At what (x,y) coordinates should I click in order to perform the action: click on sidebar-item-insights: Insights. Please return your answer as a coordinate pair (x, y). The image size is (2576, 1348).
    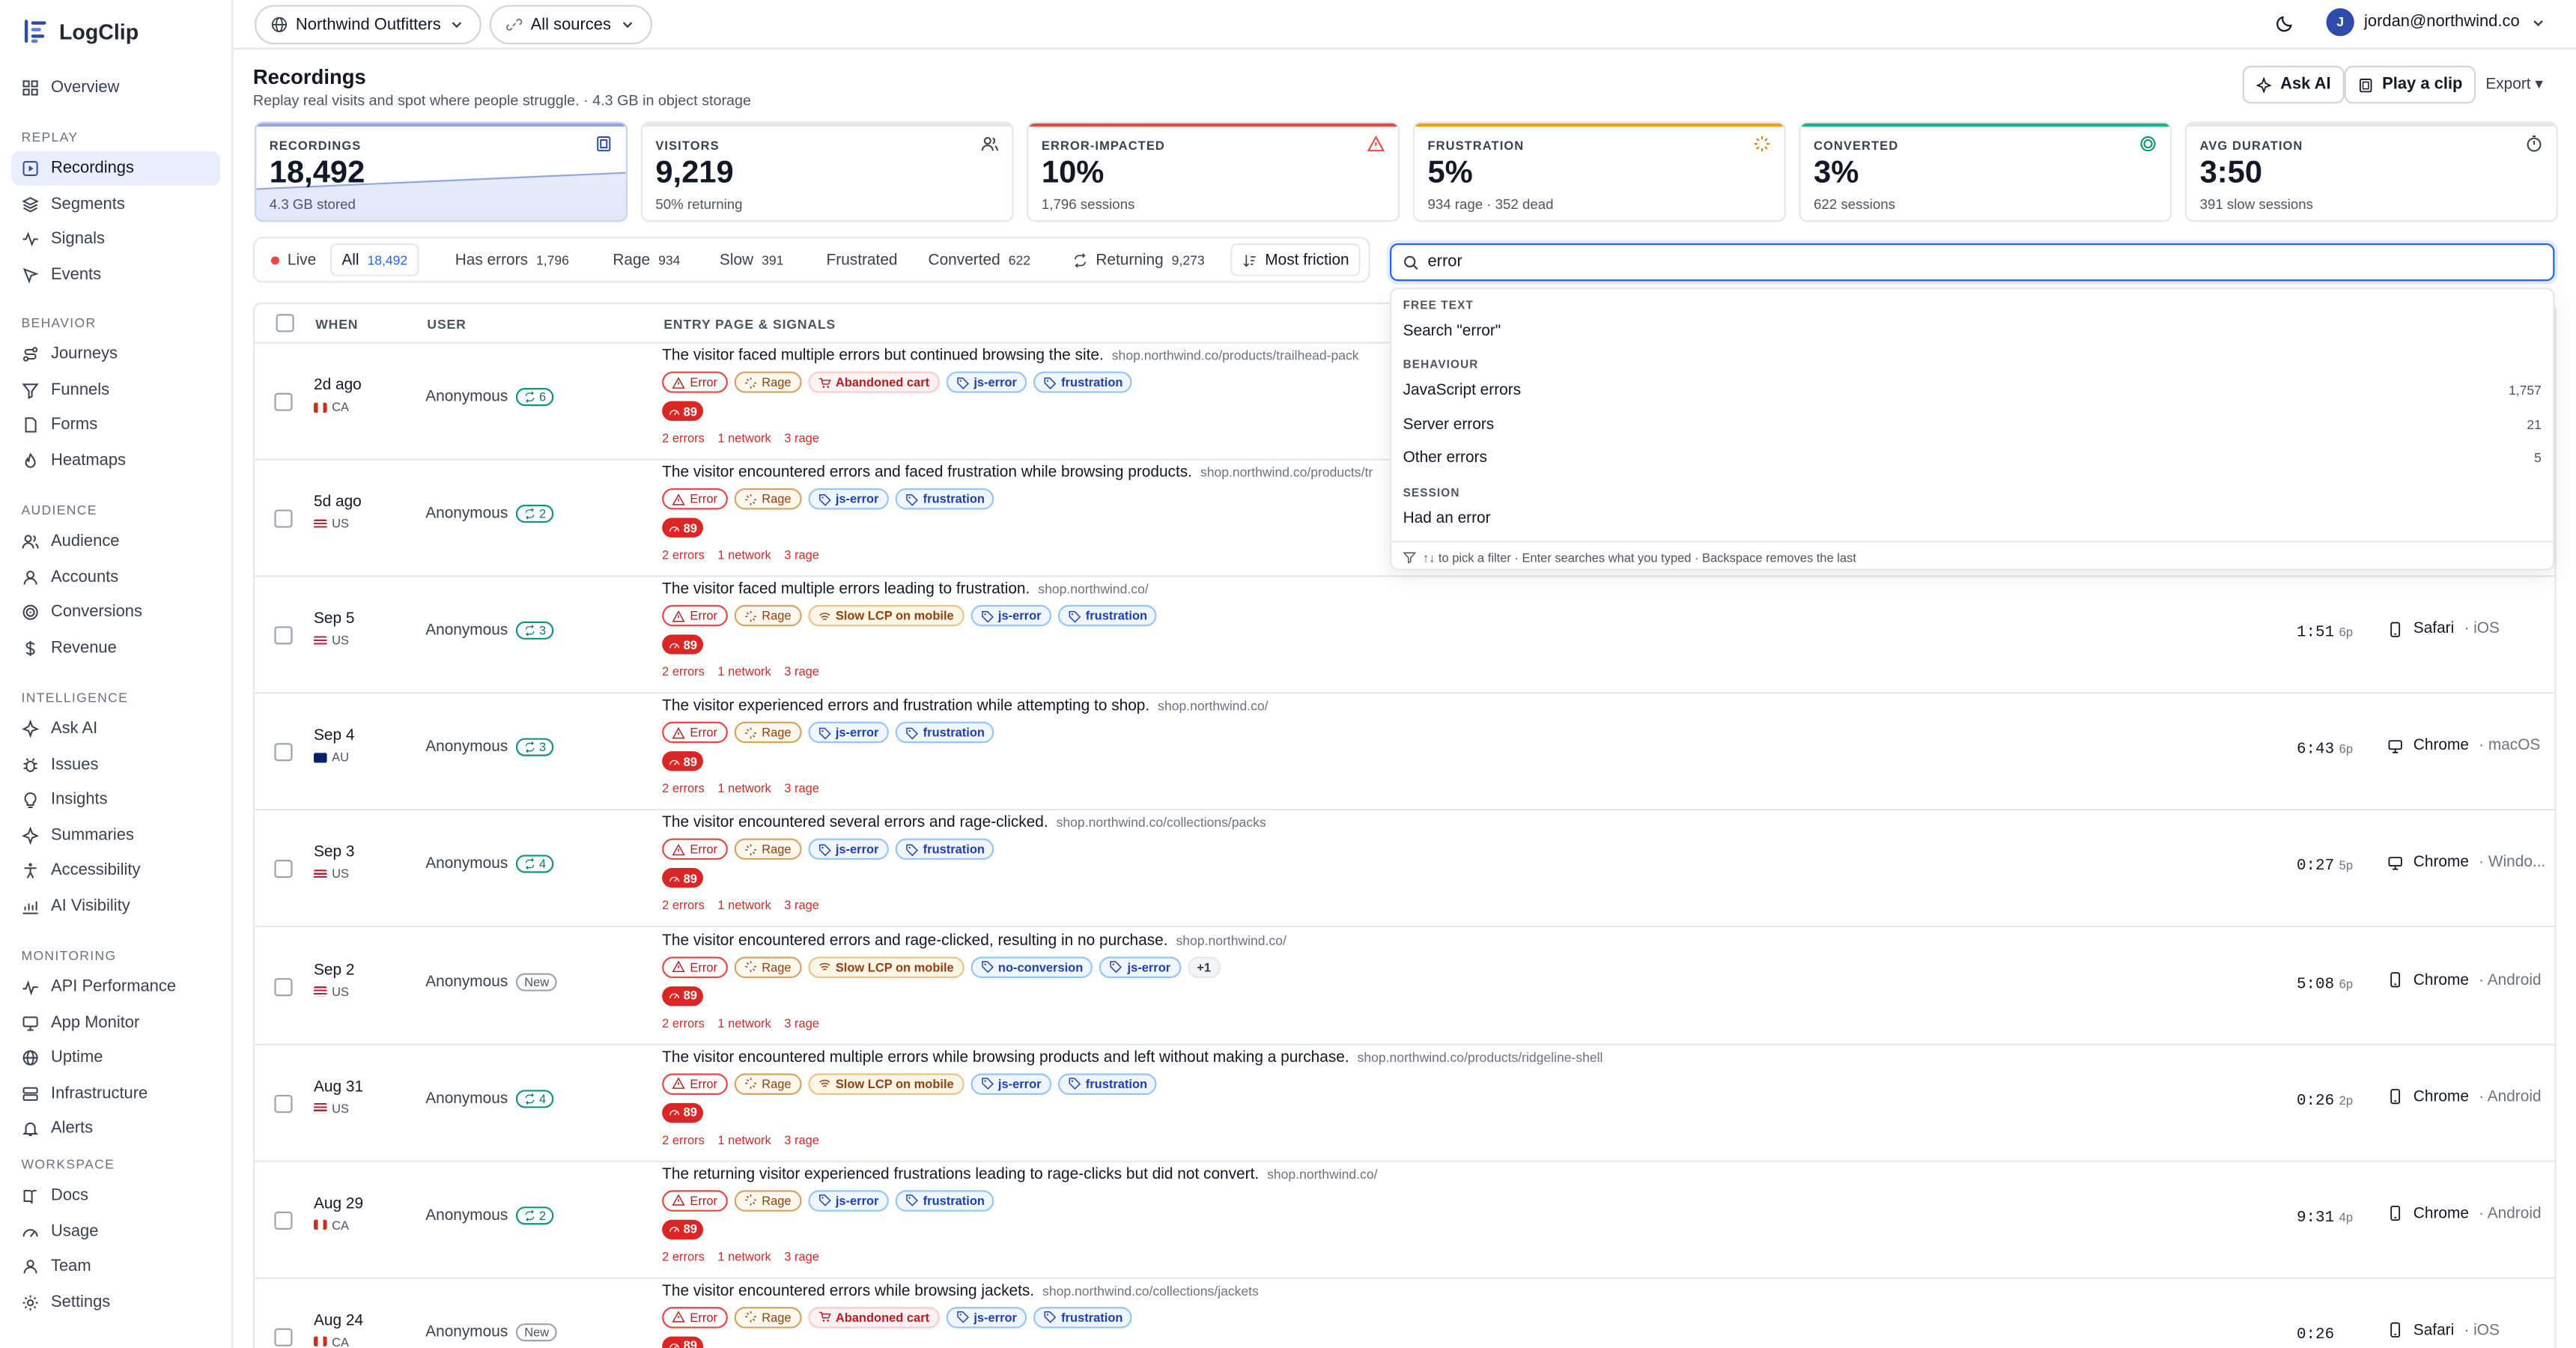
    Looking at the image, I should click on (115, 800).